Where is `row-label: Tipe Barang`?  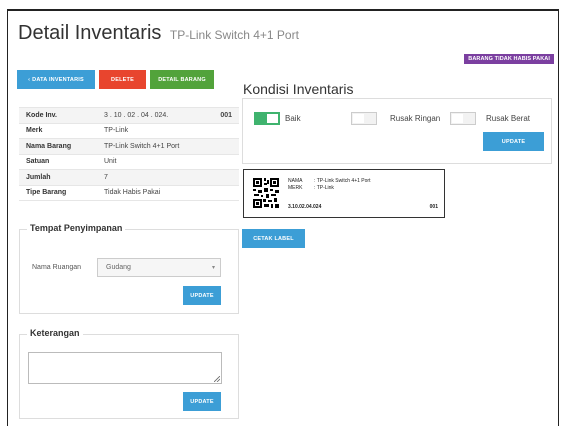
row-label: Tipe Barang is located at coordinates (58, 193).